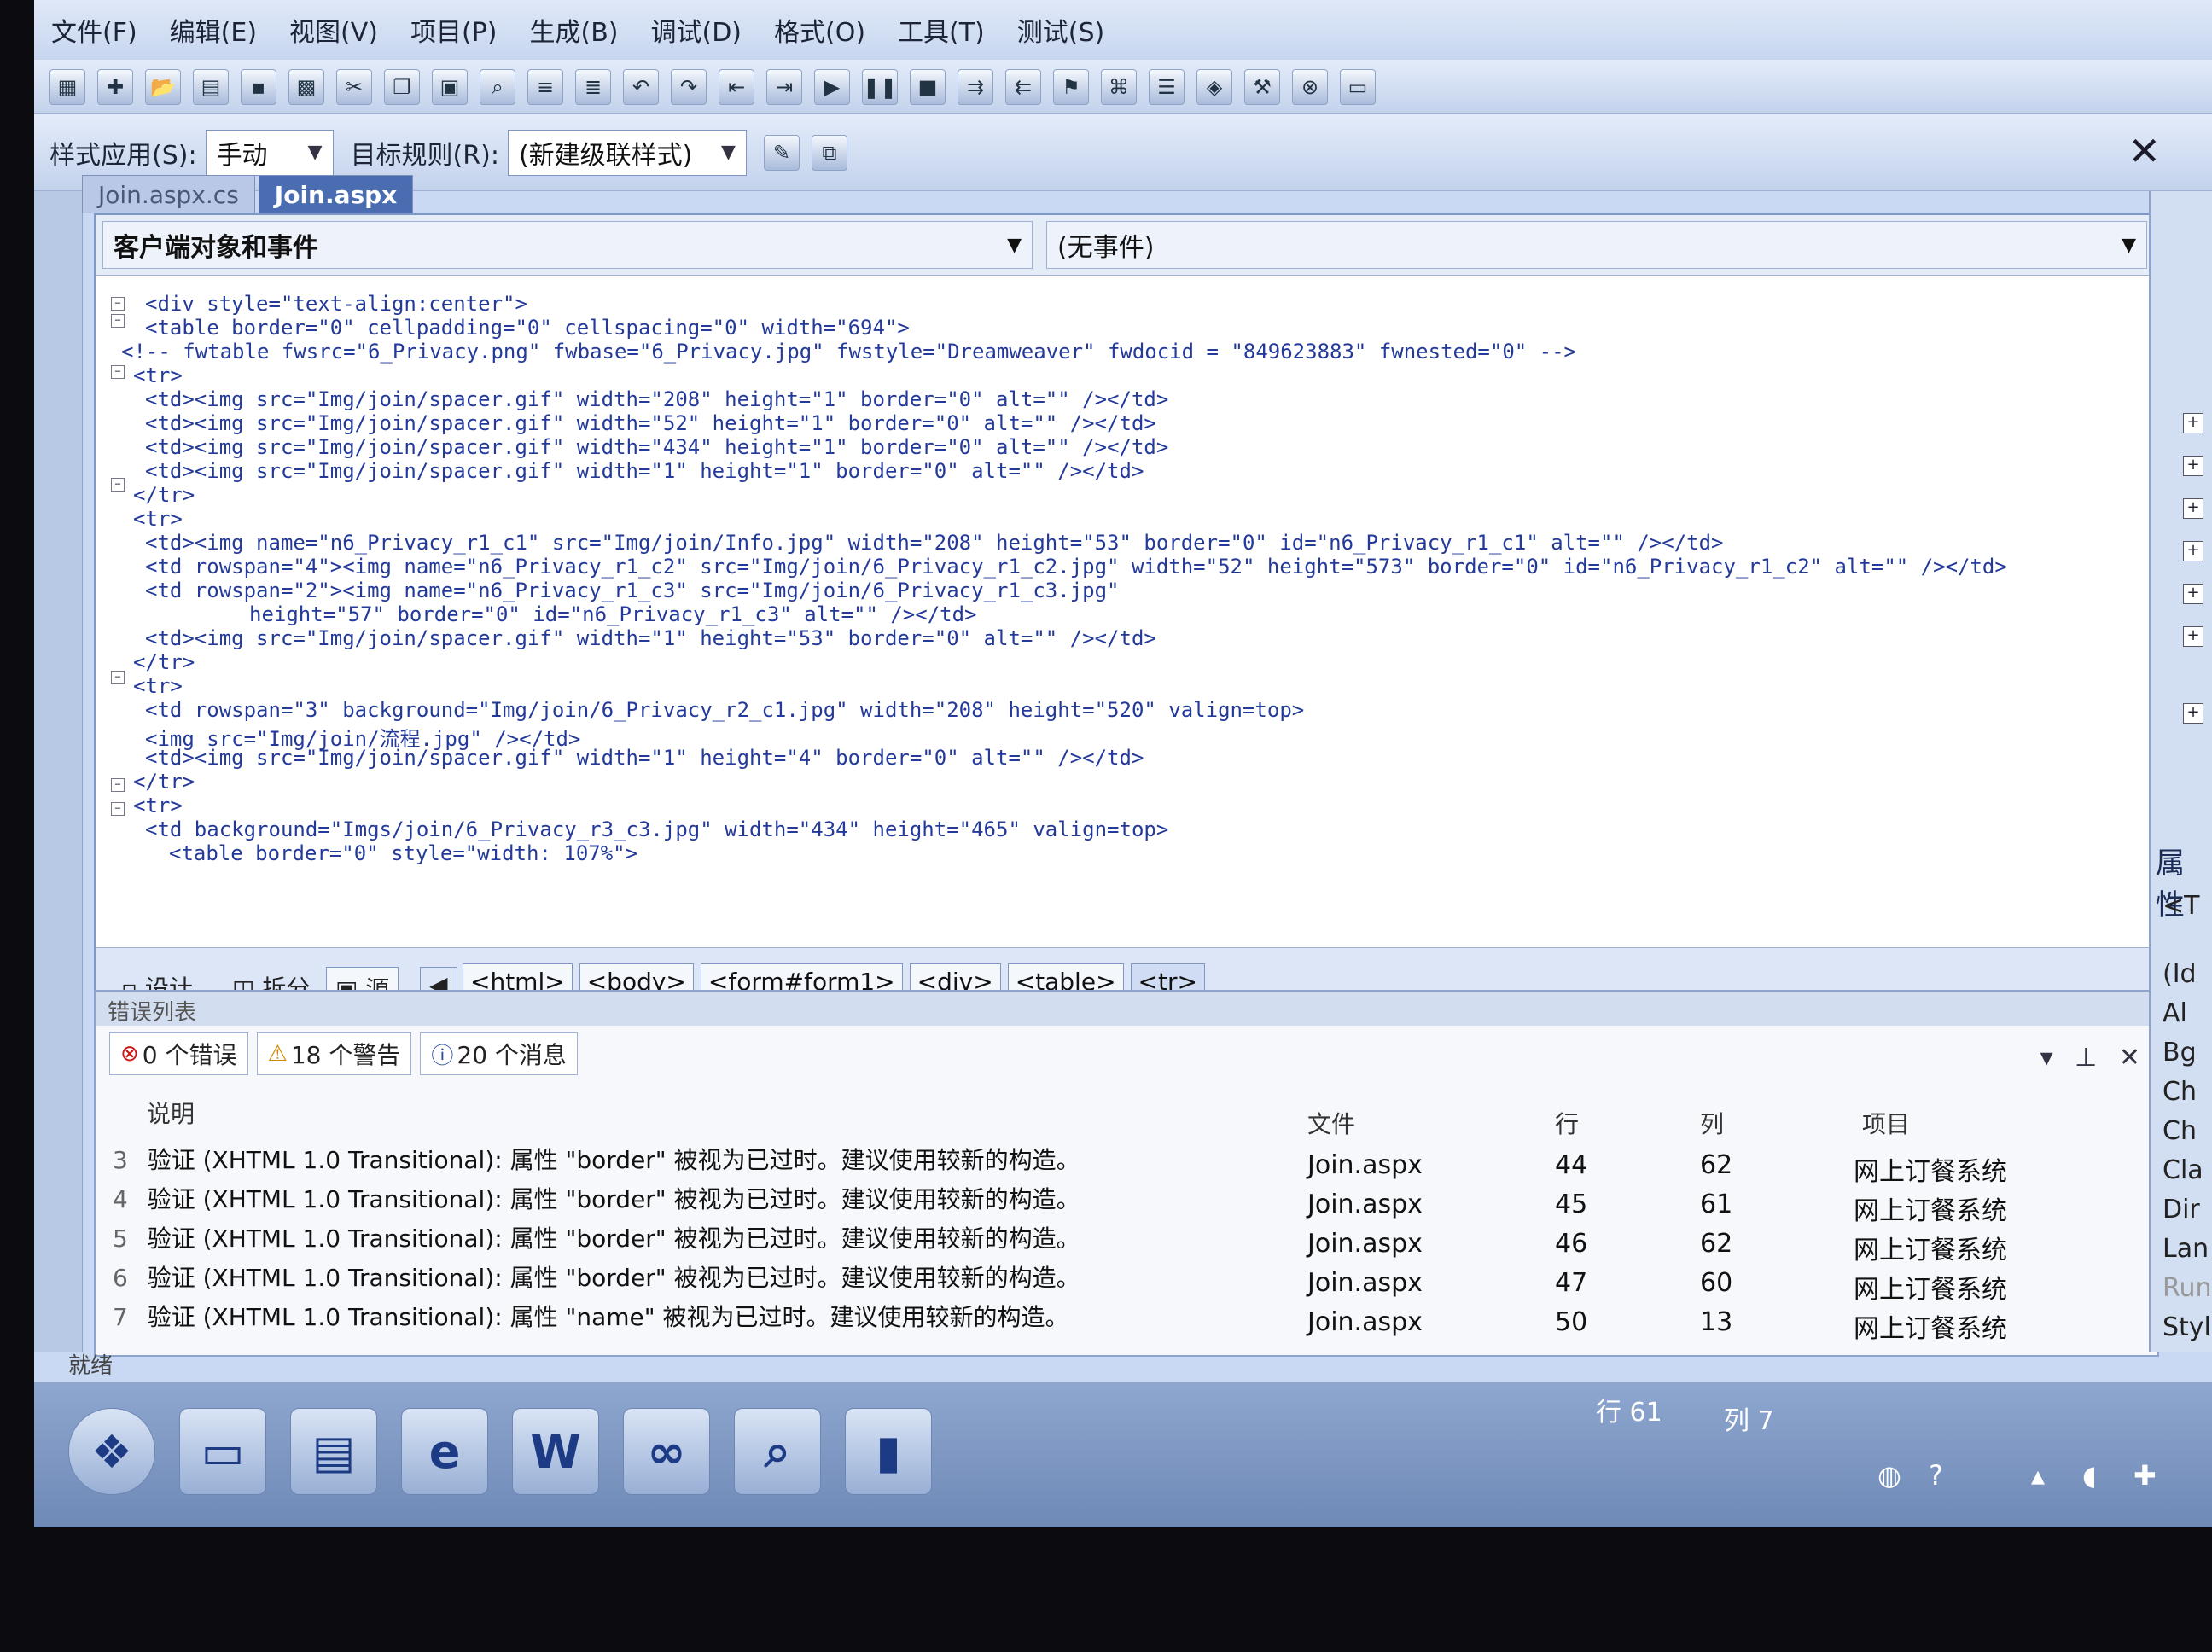  I want to click on menu-debug: 调试(D), so click(696, 30).